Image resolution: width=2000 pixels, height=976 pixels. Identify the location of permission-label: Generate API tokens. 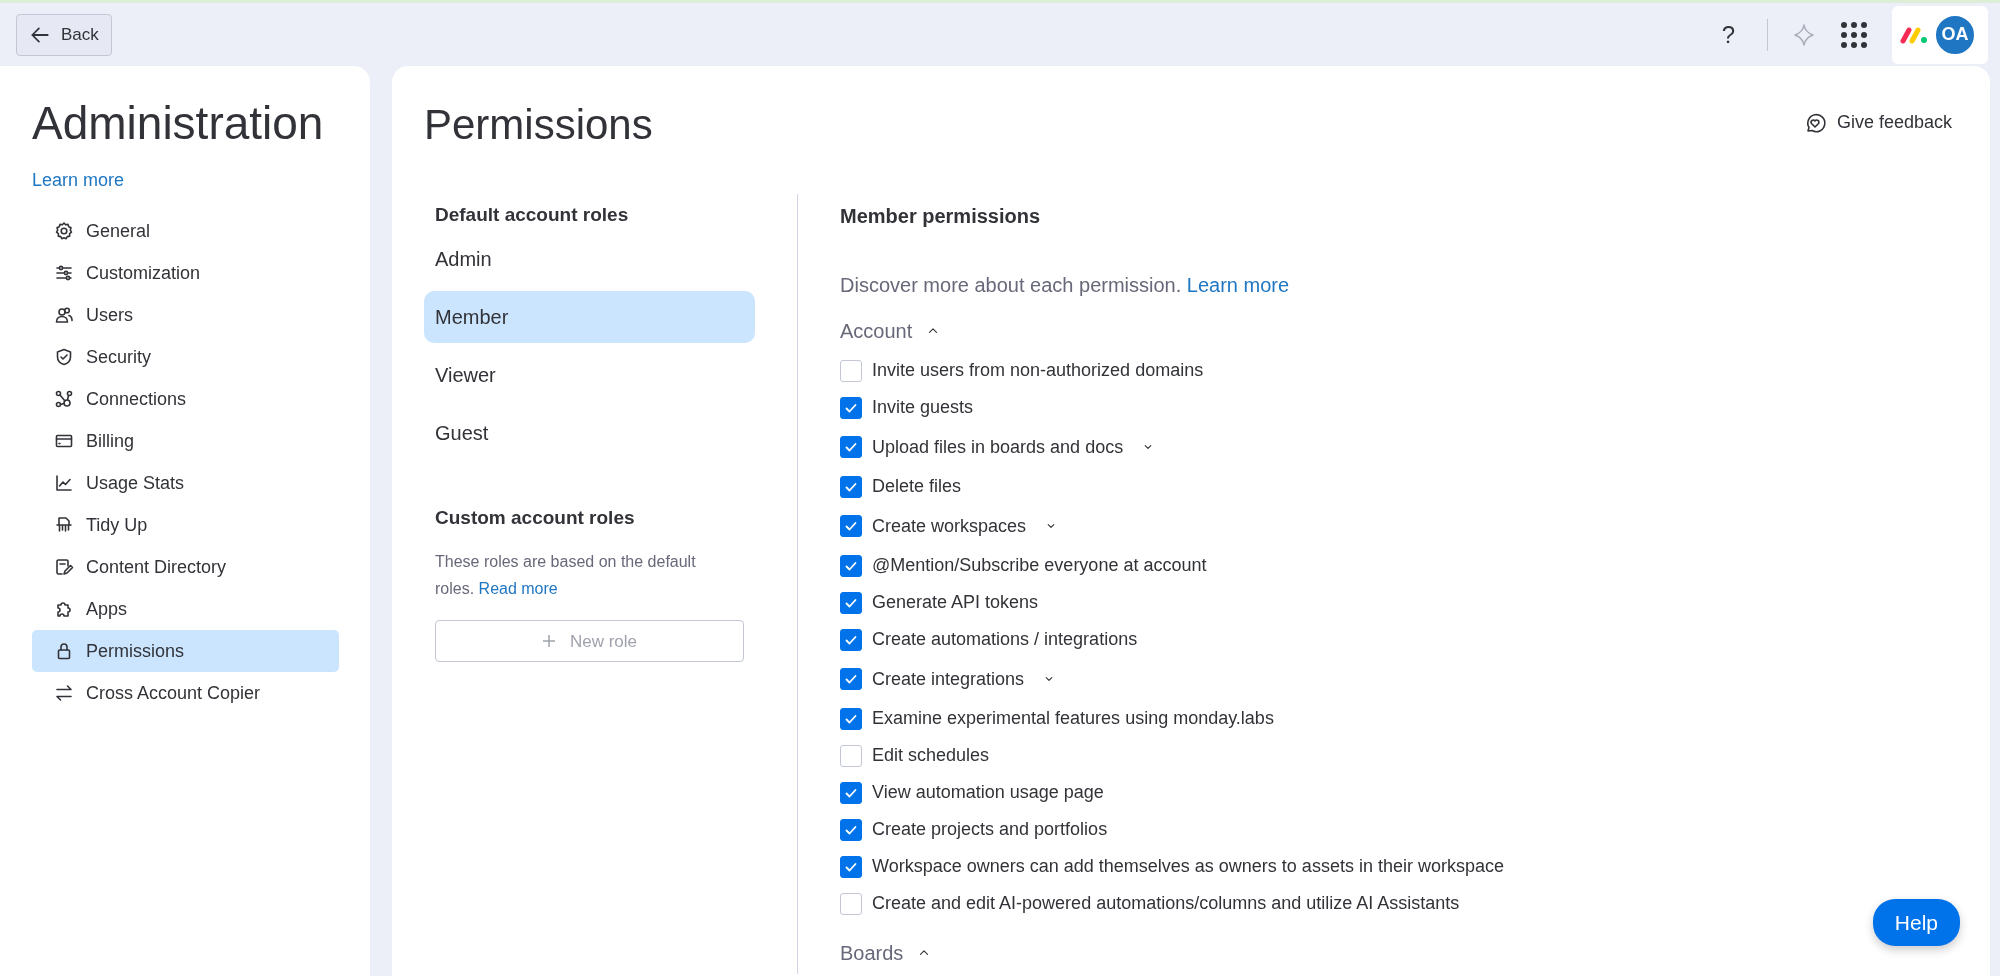
(955, 603).